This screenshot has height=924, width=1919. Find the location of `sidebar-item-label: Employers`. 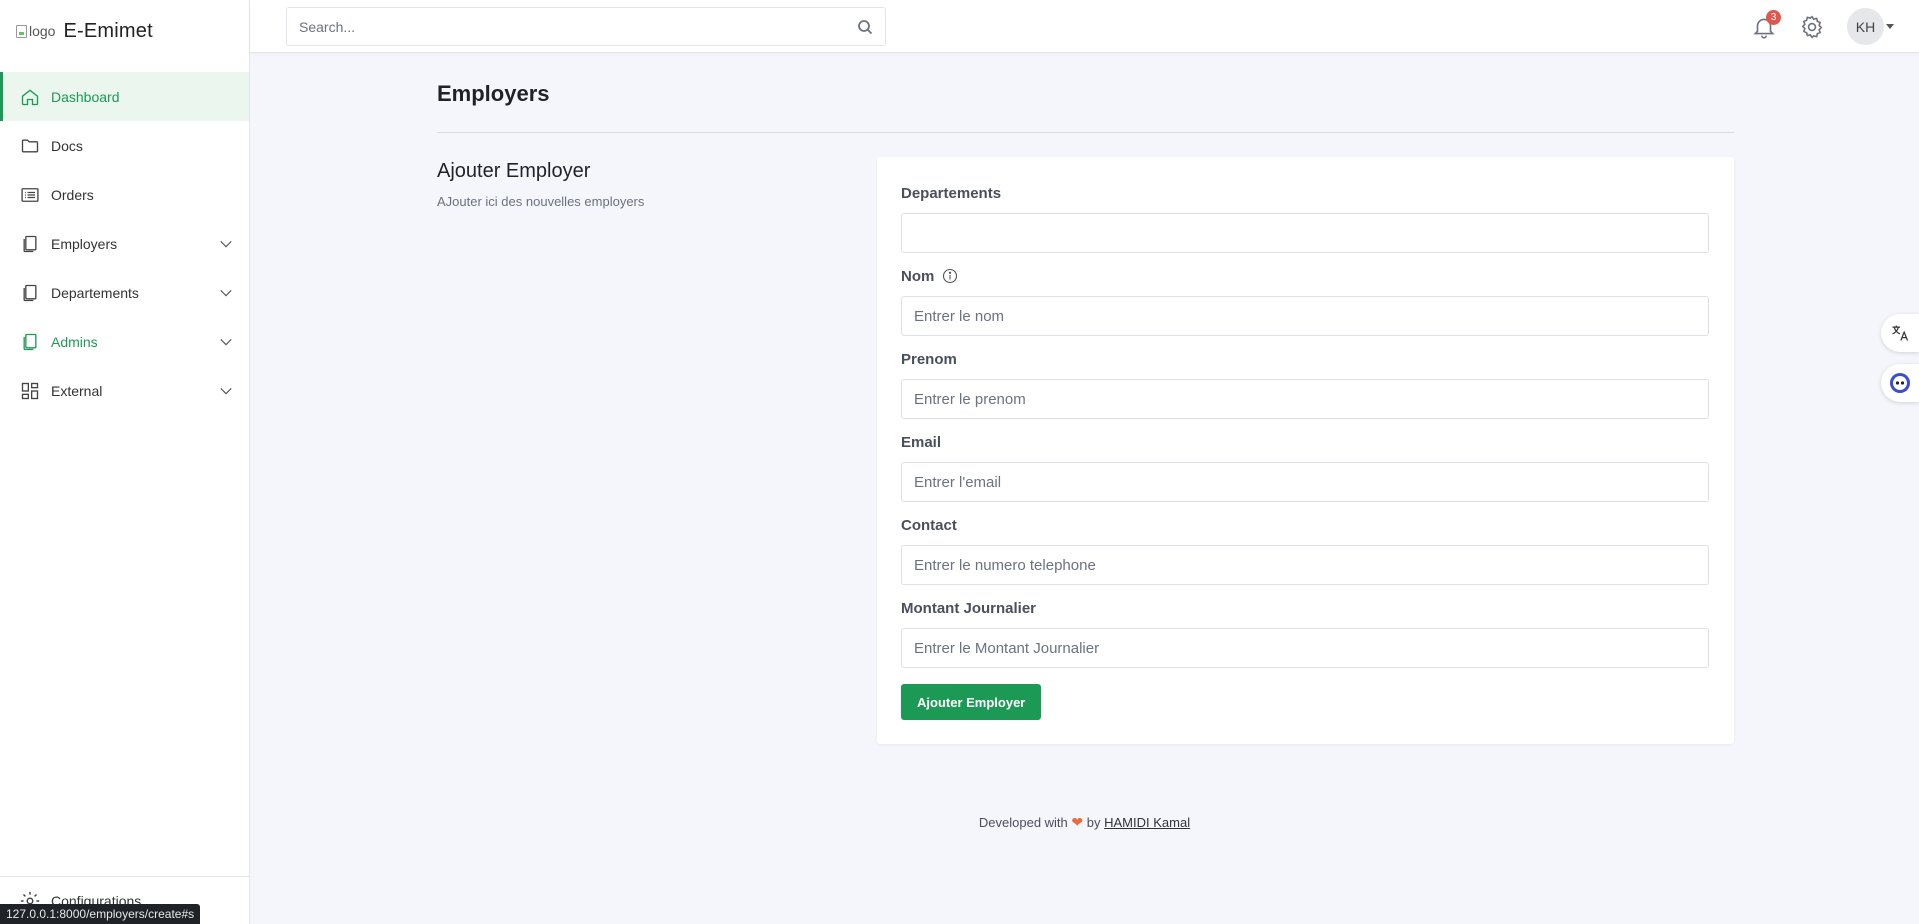

sidebar-item-label: Employers is located at coordinates (84, 243).